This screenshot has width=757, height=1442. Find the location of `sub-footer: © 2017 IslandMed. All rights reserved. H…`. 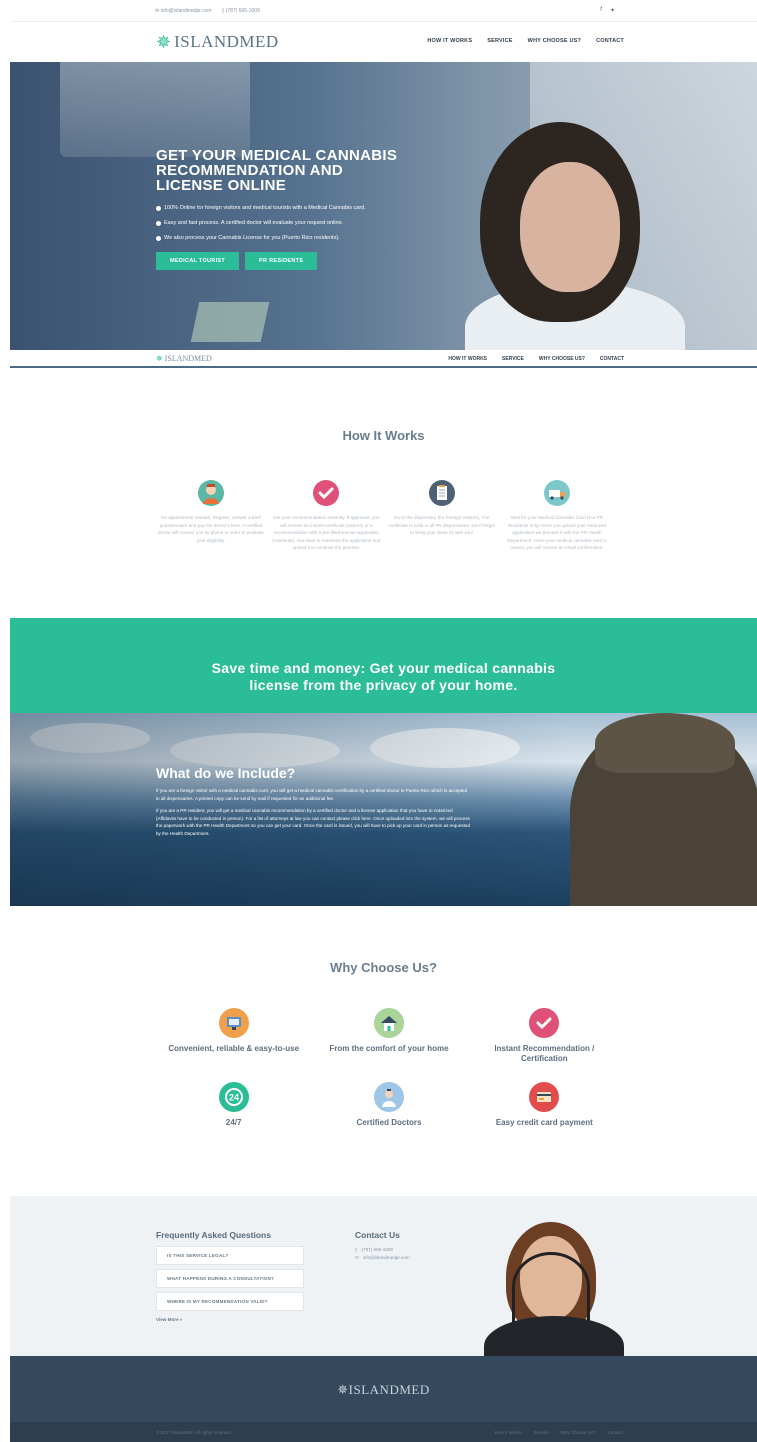

sub-footer: © 2017 IslandMed. All rights reserved. H… is located at coordinates (383, 1432).